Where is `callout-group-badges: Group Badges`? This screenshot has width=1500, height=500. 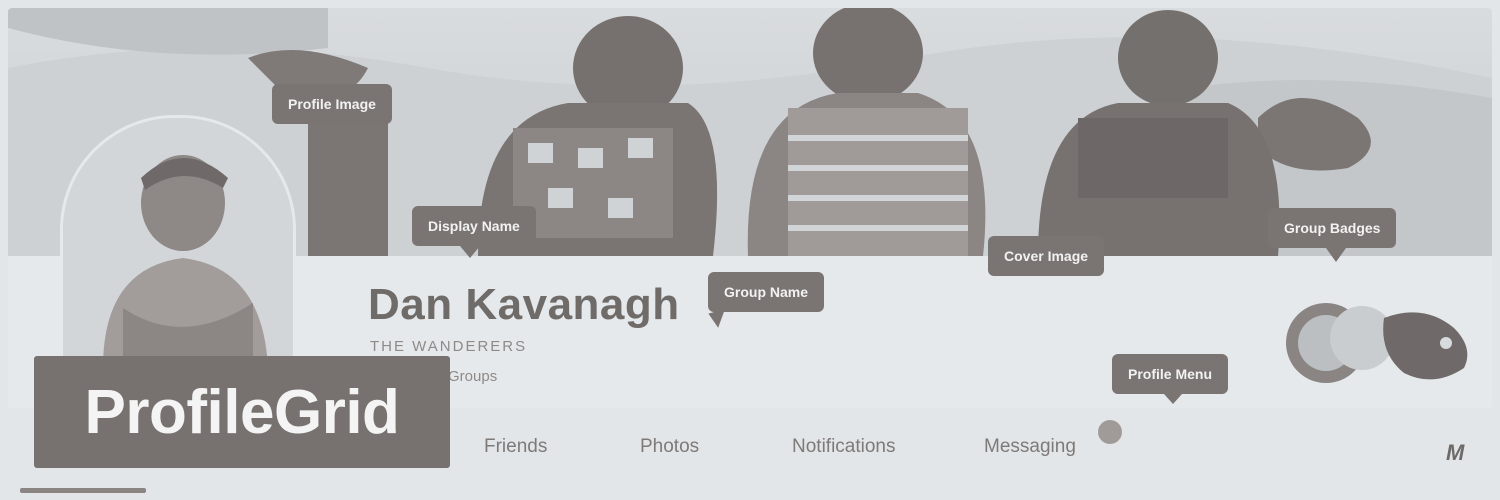 callout-group-badges: Group Badges is located at coordinates (1332, 235).